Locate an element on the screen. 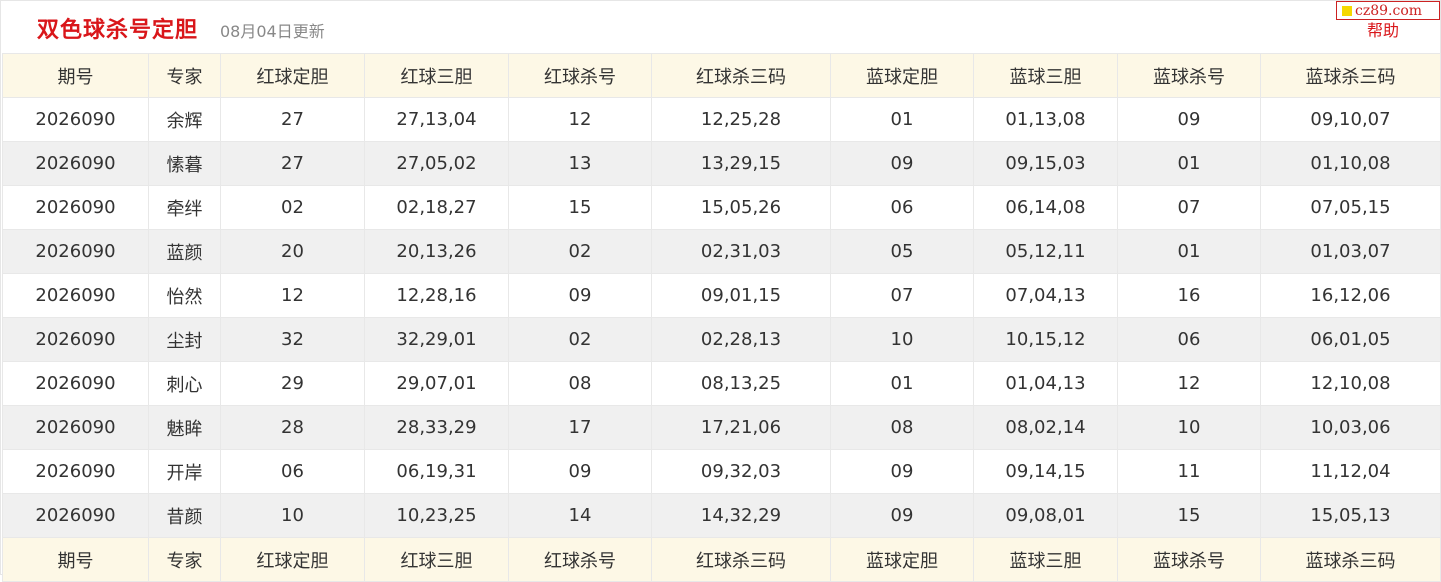 This screenshot has height=582, width=1441. table-cell: 09,08,01 is located at coordinates (1045, 515).